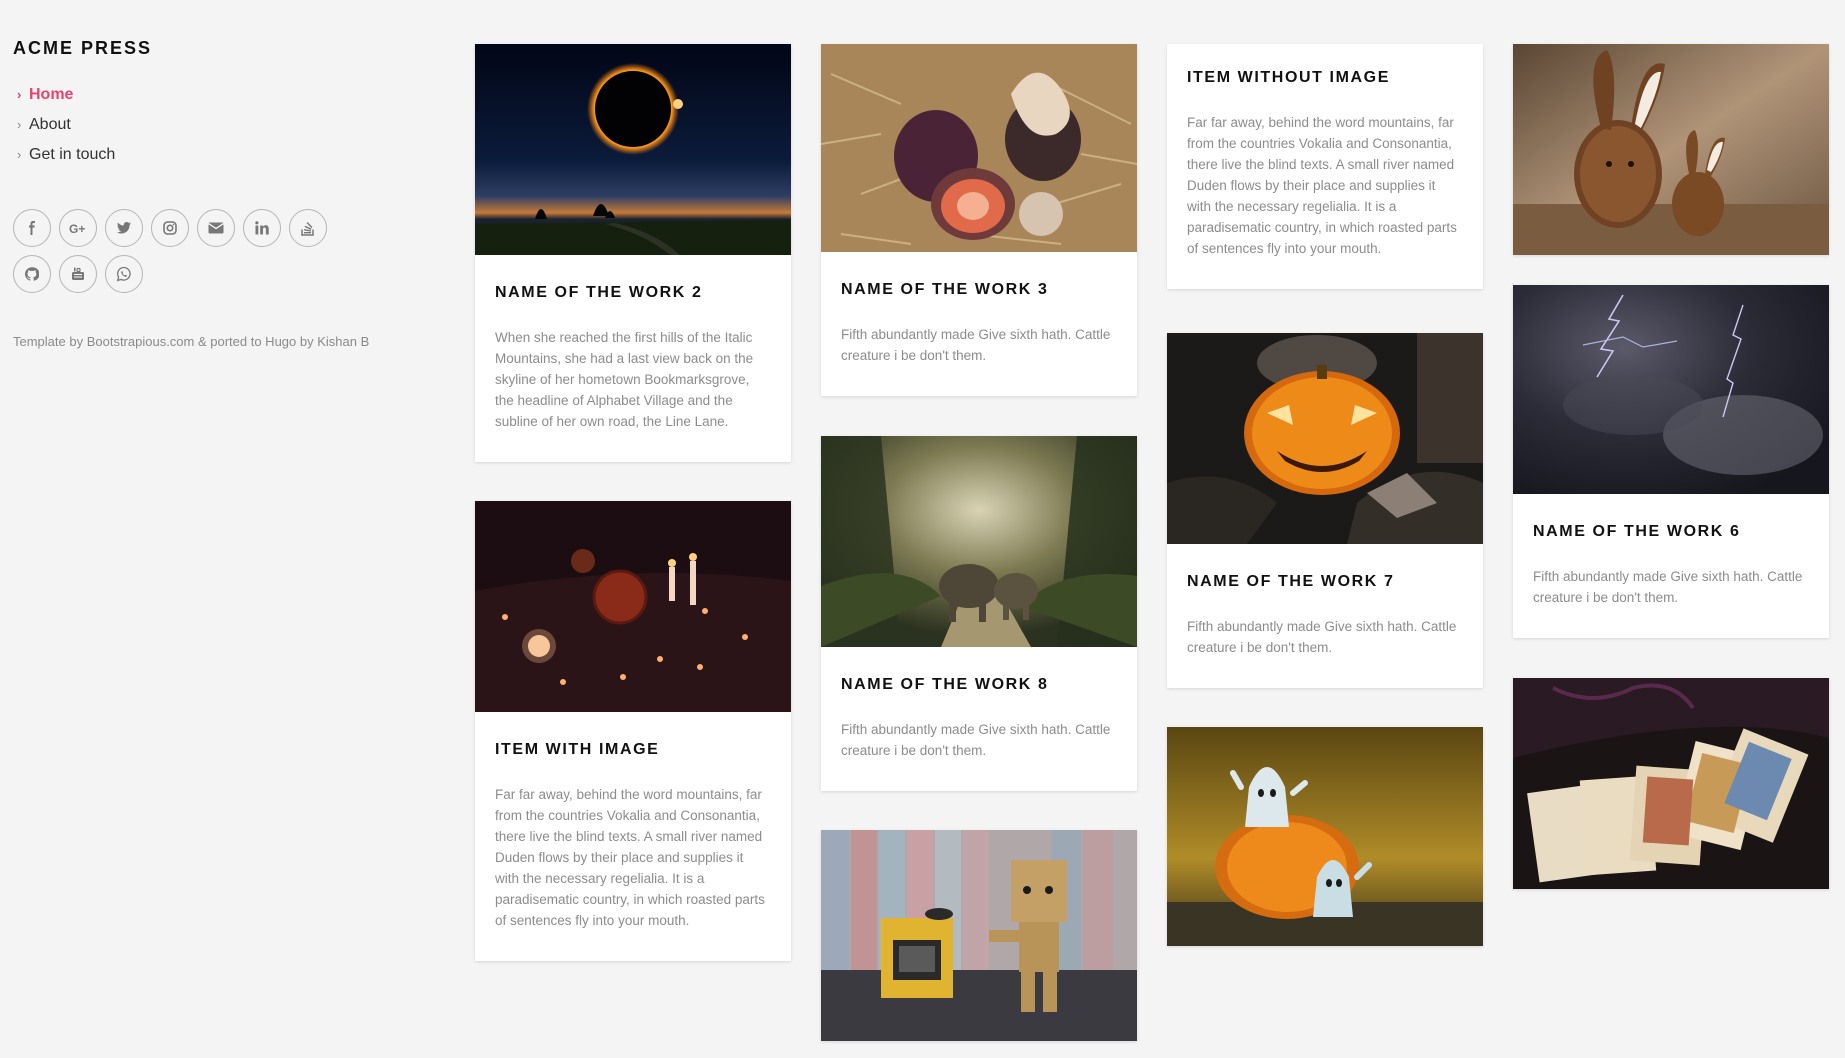  I want to click on twitter-icon, so click(124, 228).